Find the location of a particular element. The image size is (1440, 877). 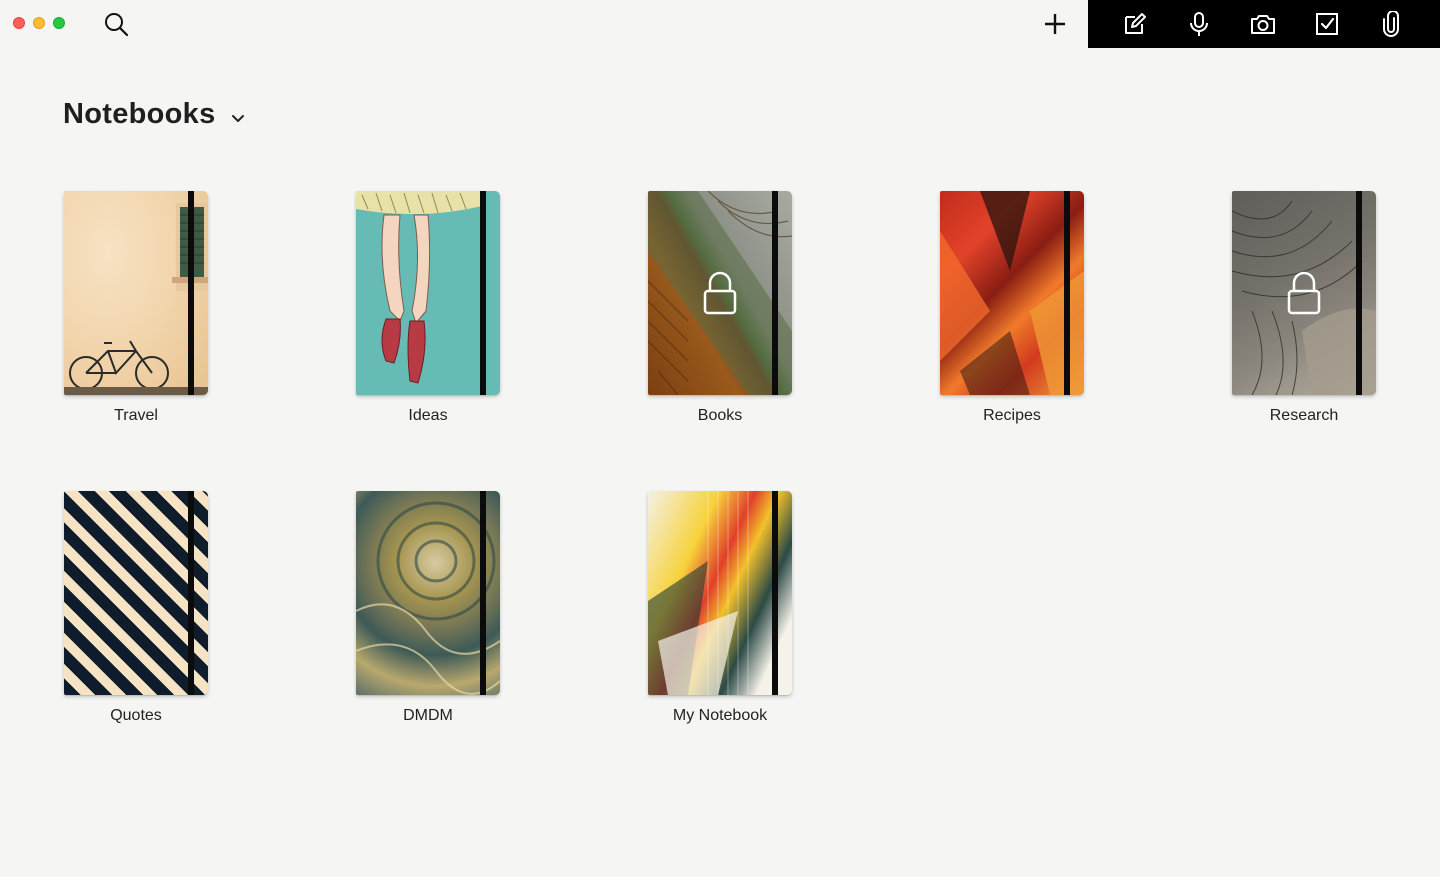

page-header: Notebooks is located at coordinates (154, 114).